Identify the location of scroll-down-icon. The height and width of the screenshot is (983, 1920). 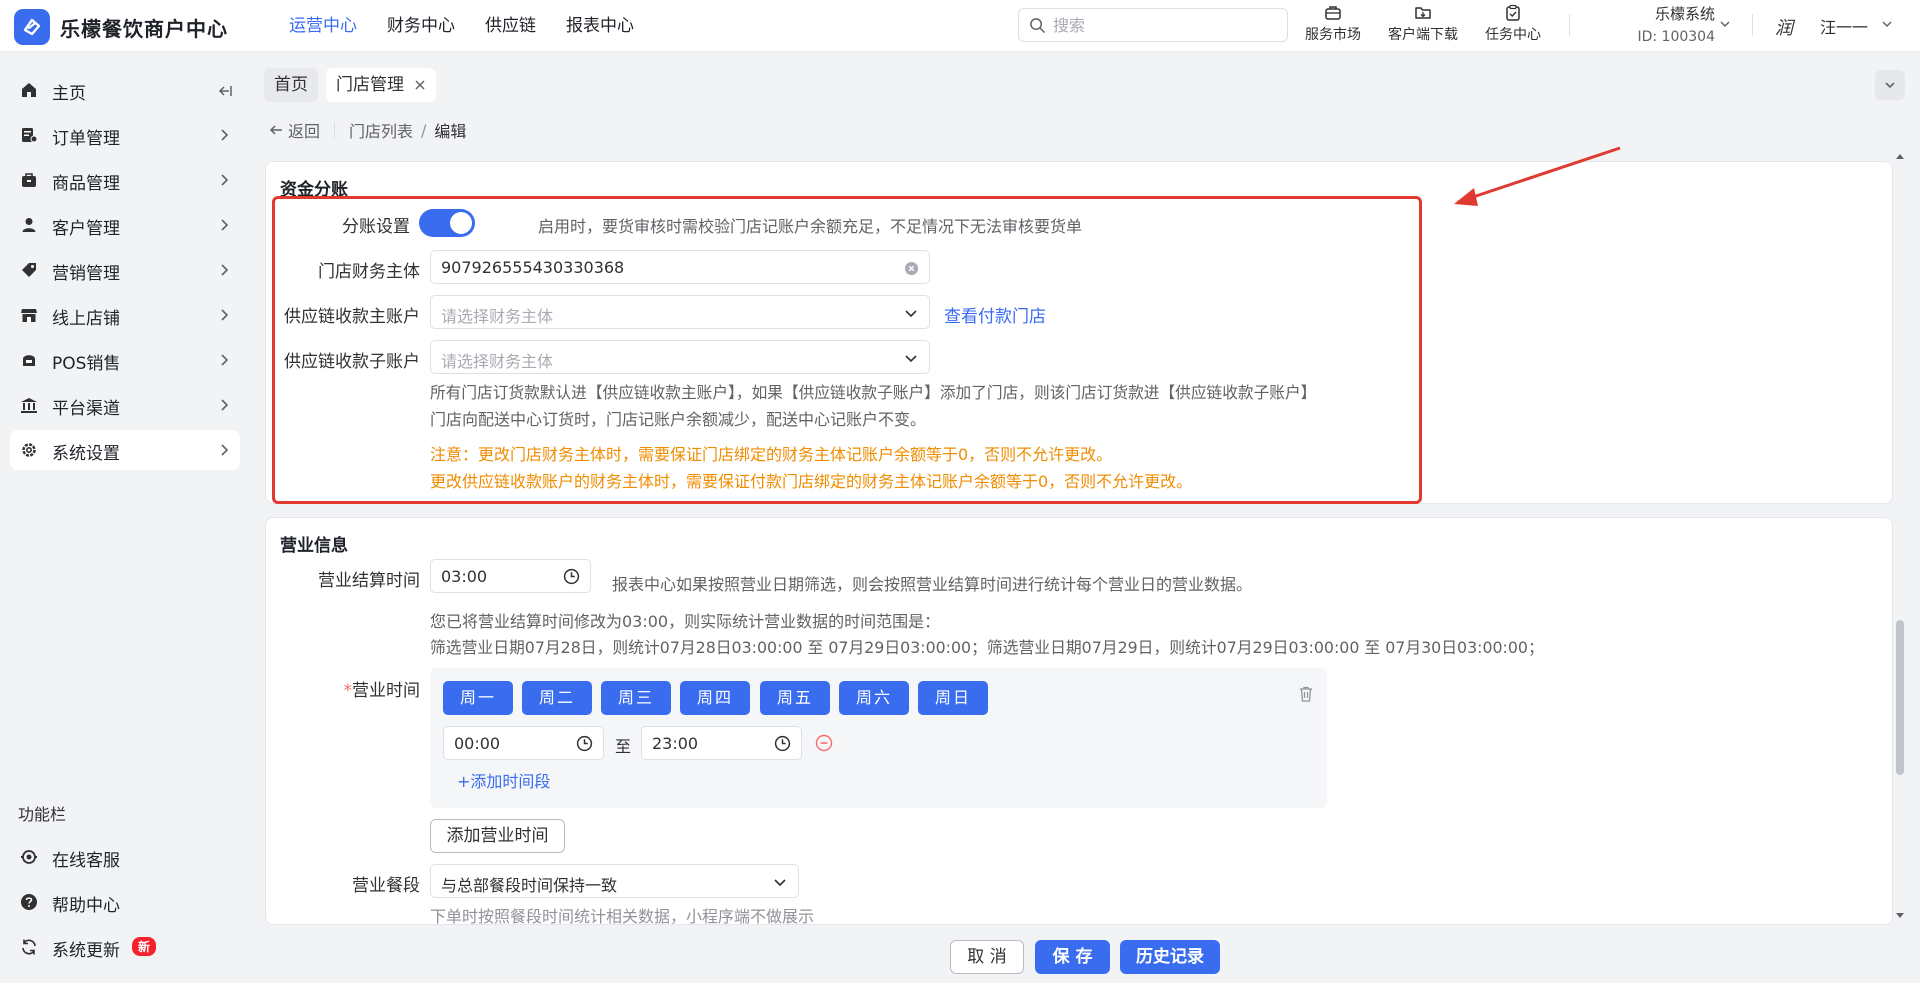
(1900, 916).